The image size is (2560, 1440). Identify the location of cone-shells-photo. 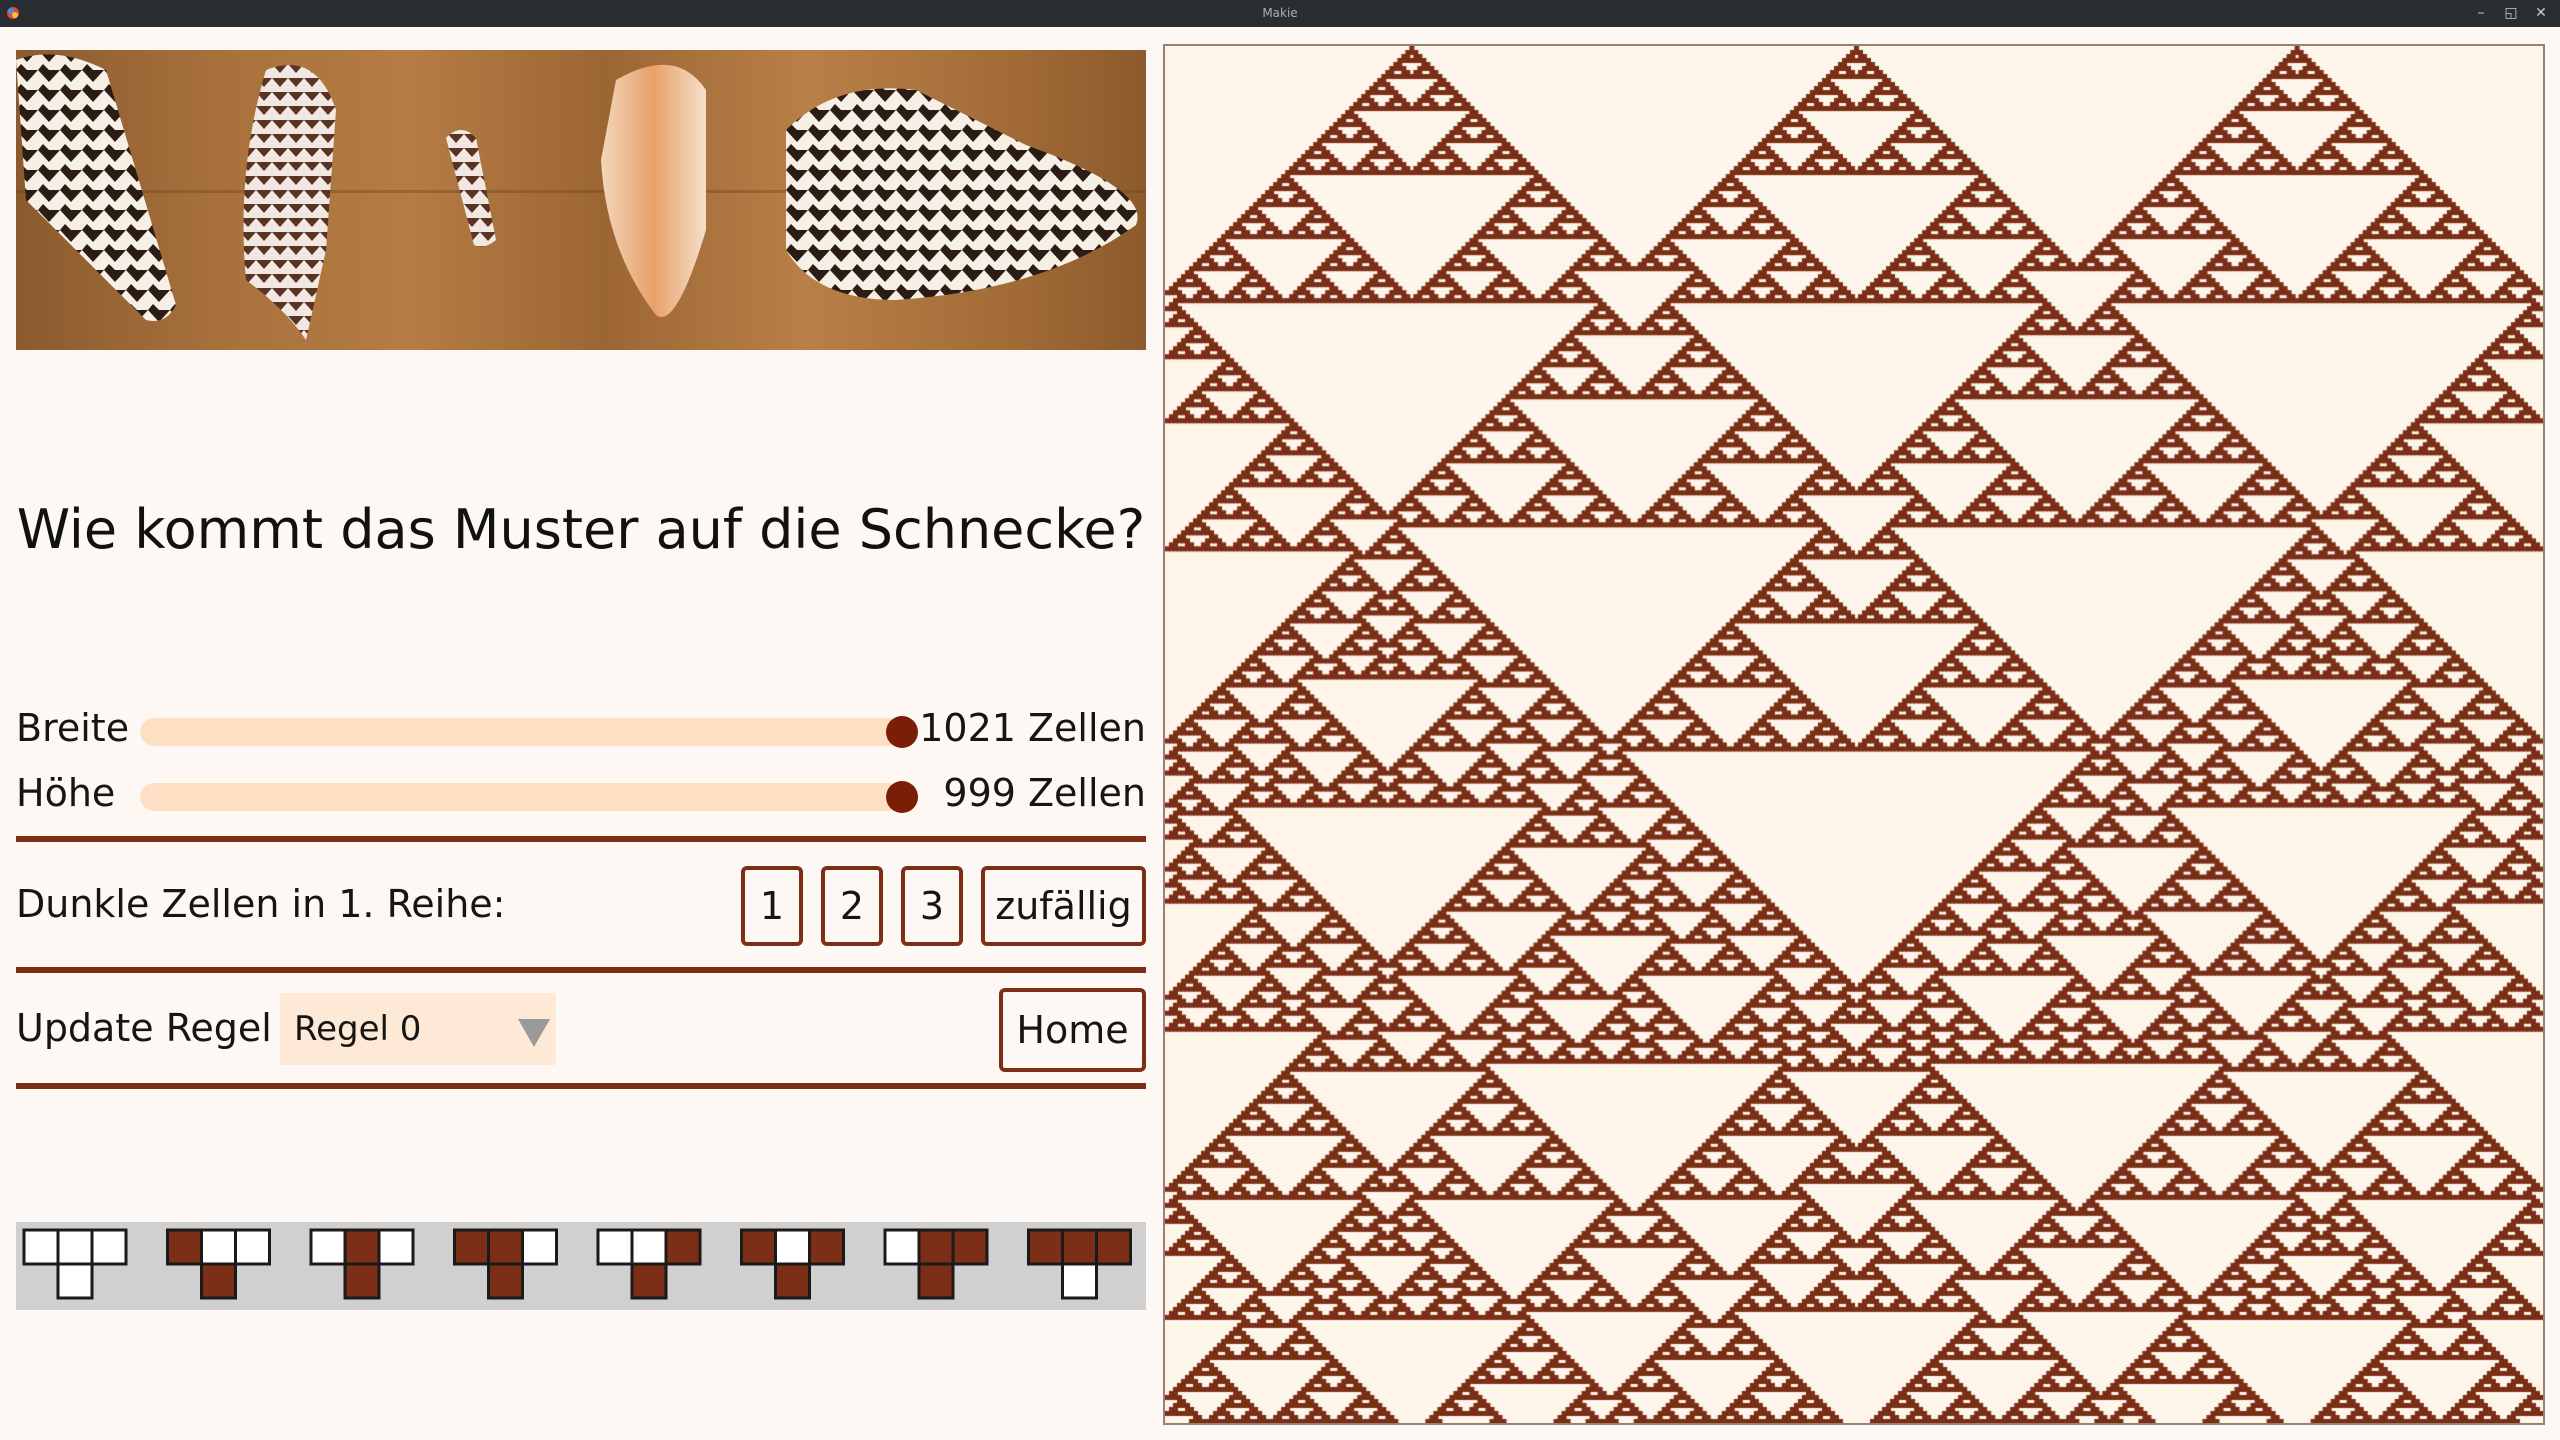
(581, 200).